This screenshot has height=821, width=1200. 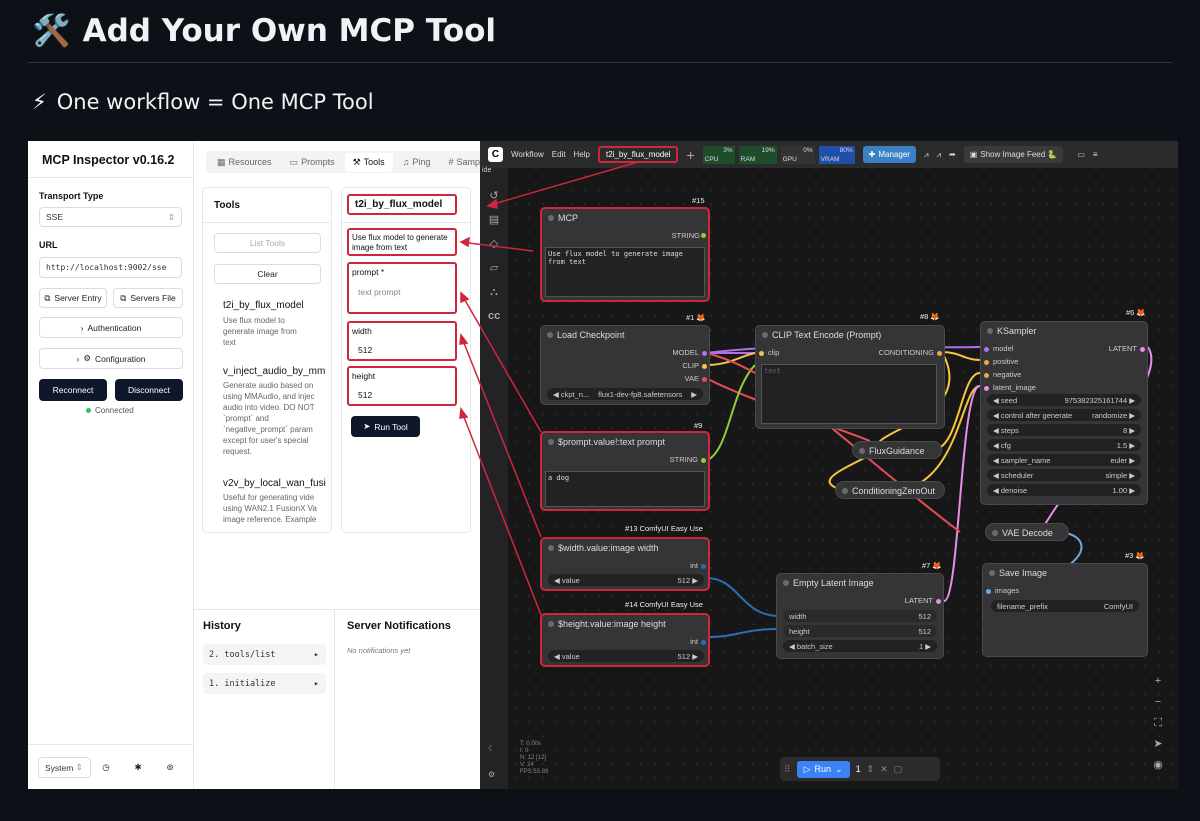 What do you see at coordinates (549, 388) in the screenshot?
I see `annotation-arrows` at bounding box center [549, 388].